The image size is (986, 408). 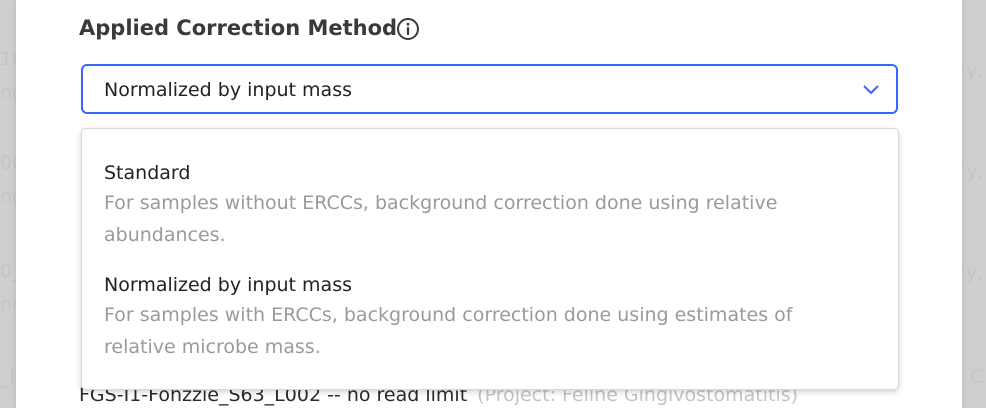 What do you see at coordinates (489, 89) in the screenshot?
I see `correction-method-select: Normalized by input mass` at bounding box center [489, 89].